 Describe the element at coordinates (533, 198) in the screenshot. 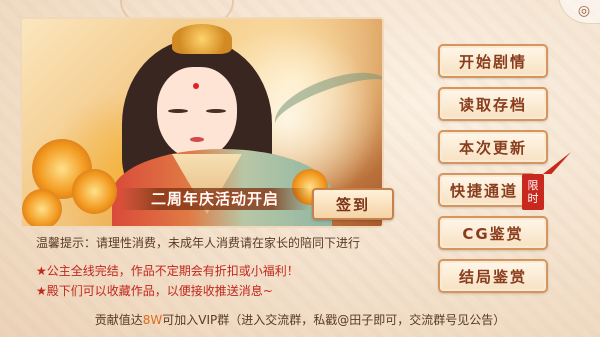

I see `badge-line-2: 时` at that location.